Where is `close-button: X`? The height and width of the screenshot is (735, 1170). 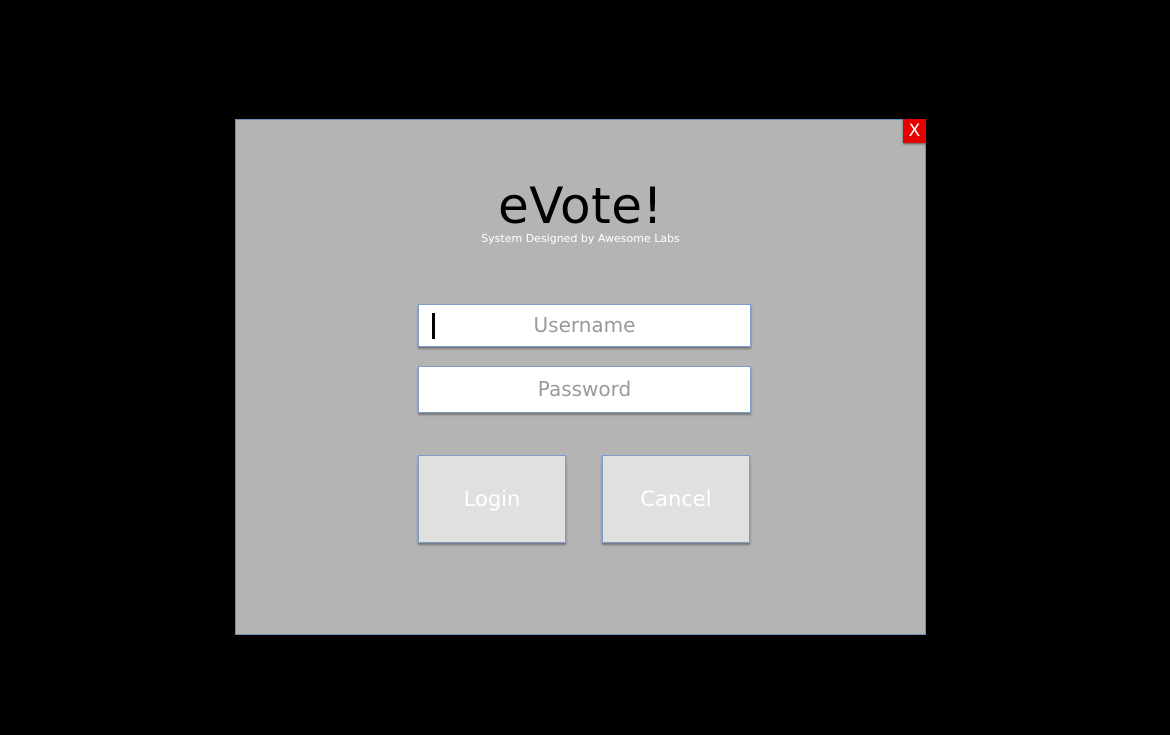
close-button: X is located at coordinates (914, 131).